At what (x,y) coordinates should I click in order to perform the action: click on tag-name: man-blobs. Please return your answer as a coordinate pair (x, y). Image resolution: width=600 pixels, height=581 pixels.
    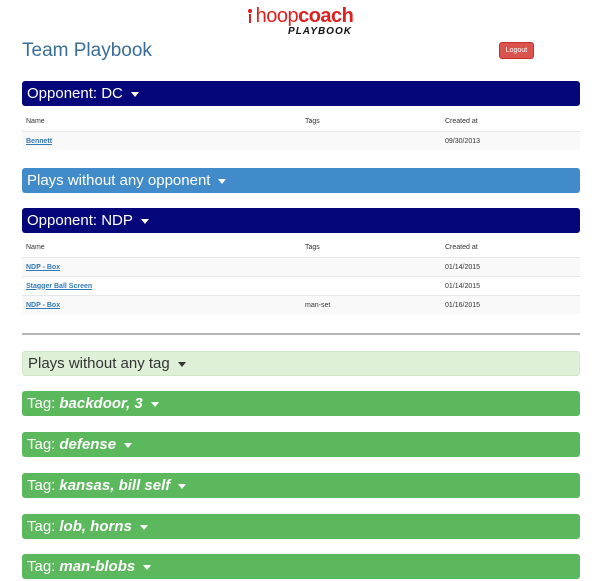
    Looking at the image, I should click on (97, 566).